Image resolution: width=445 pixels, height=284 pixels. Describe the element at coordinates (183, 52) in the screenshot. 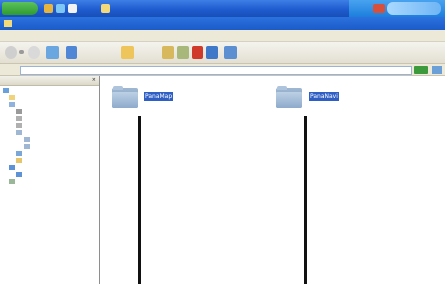

I see `copy-to-icon` at that location.